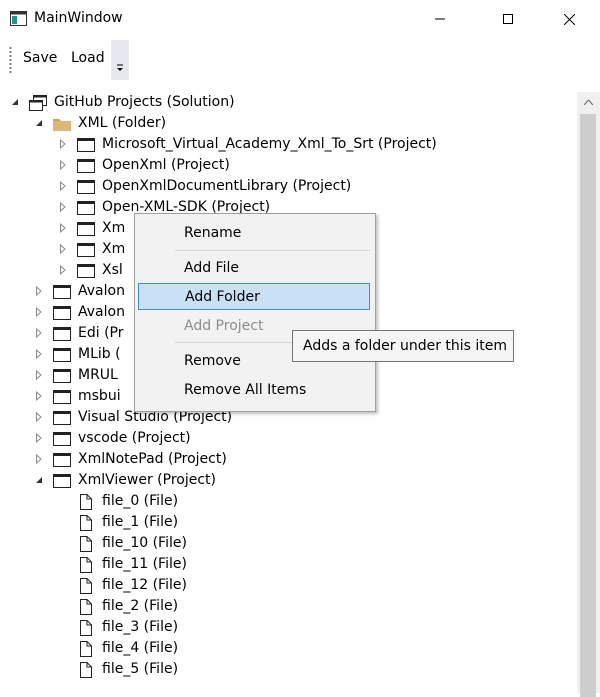  Describe the element at coordinates (288, 648) in the screenshot. I see `tree-file-item: file_4 (File)` at that location.